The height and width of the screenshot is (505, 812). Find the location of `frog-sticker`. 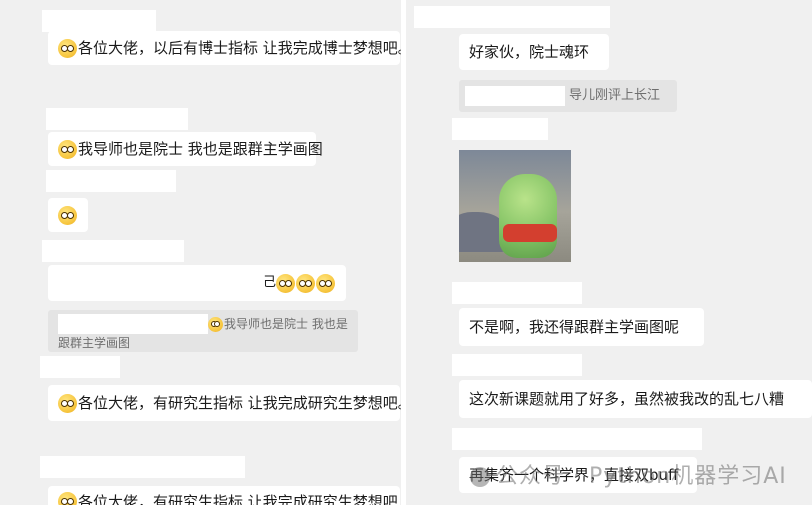

frog-sticker is located at coordinates (515, 206).